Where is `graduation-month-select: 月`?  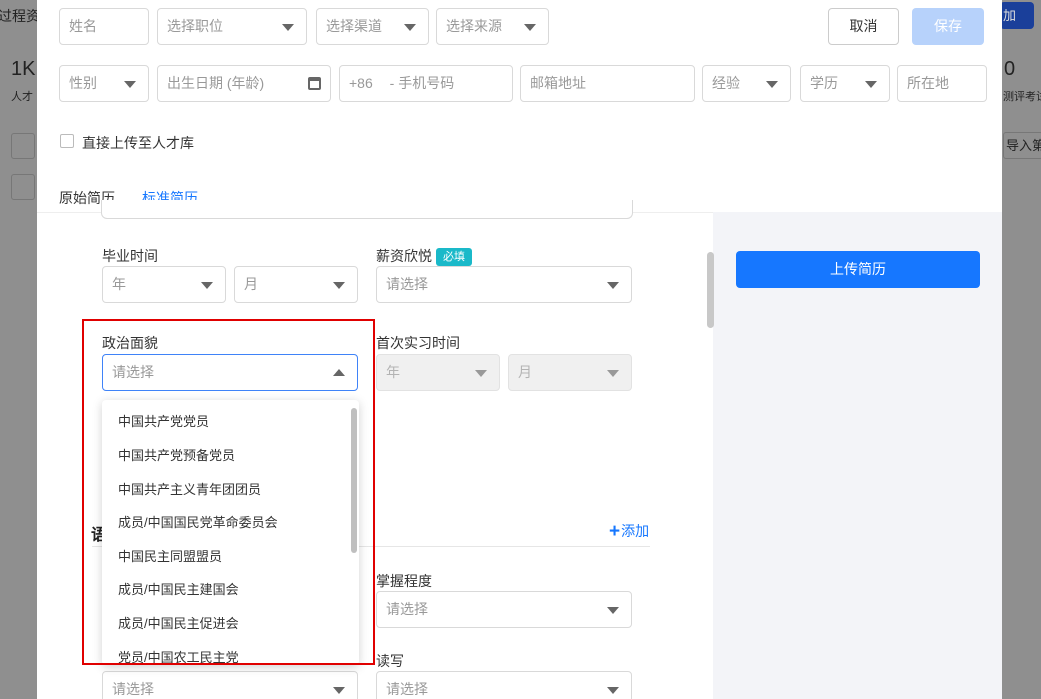 graduation-month-select: 月 is located at coordinates (296, 284).